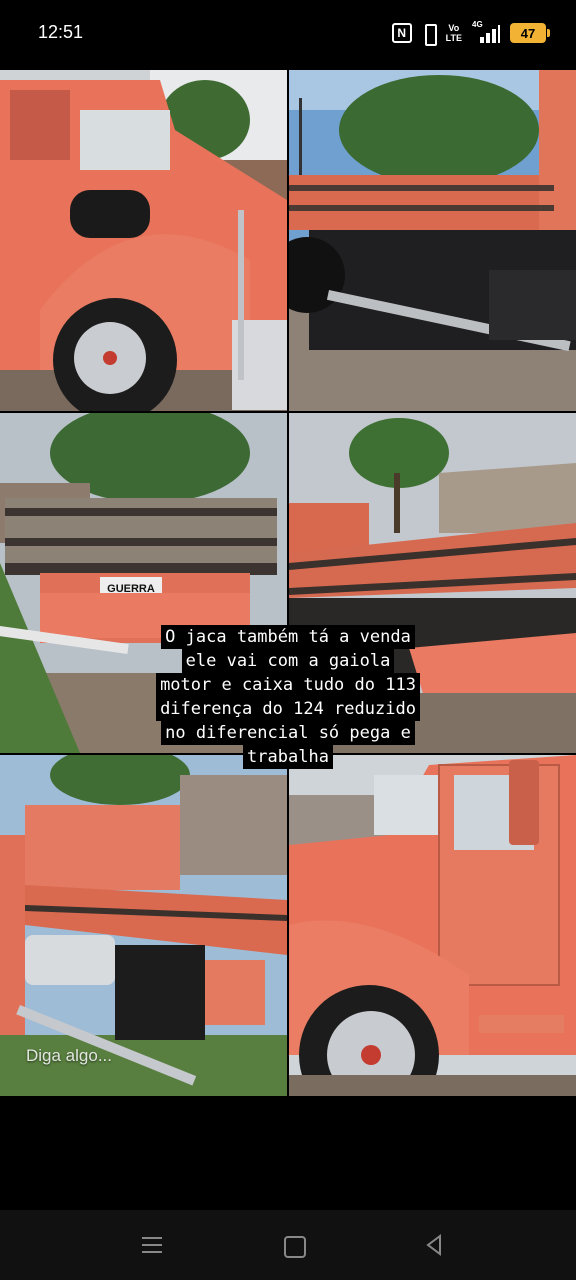 Image resolution: width=576 pixels, height=1280 pixels. I want to click on nfc-icon: N, so click(401, 33).